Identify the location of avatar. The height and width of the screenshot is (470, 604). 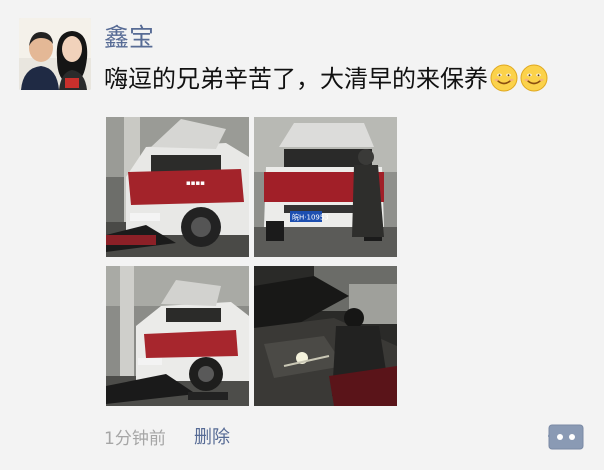
(55, 54).